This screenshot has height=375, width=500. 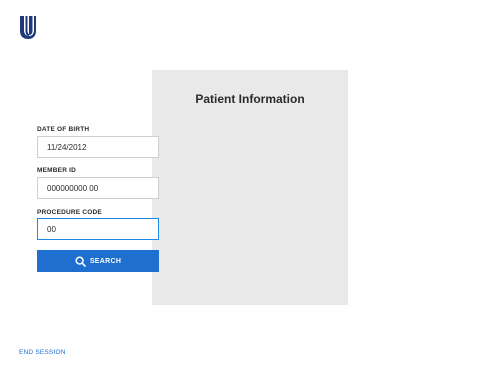 I want to click on member-id-input, so click(x=98, y=188).